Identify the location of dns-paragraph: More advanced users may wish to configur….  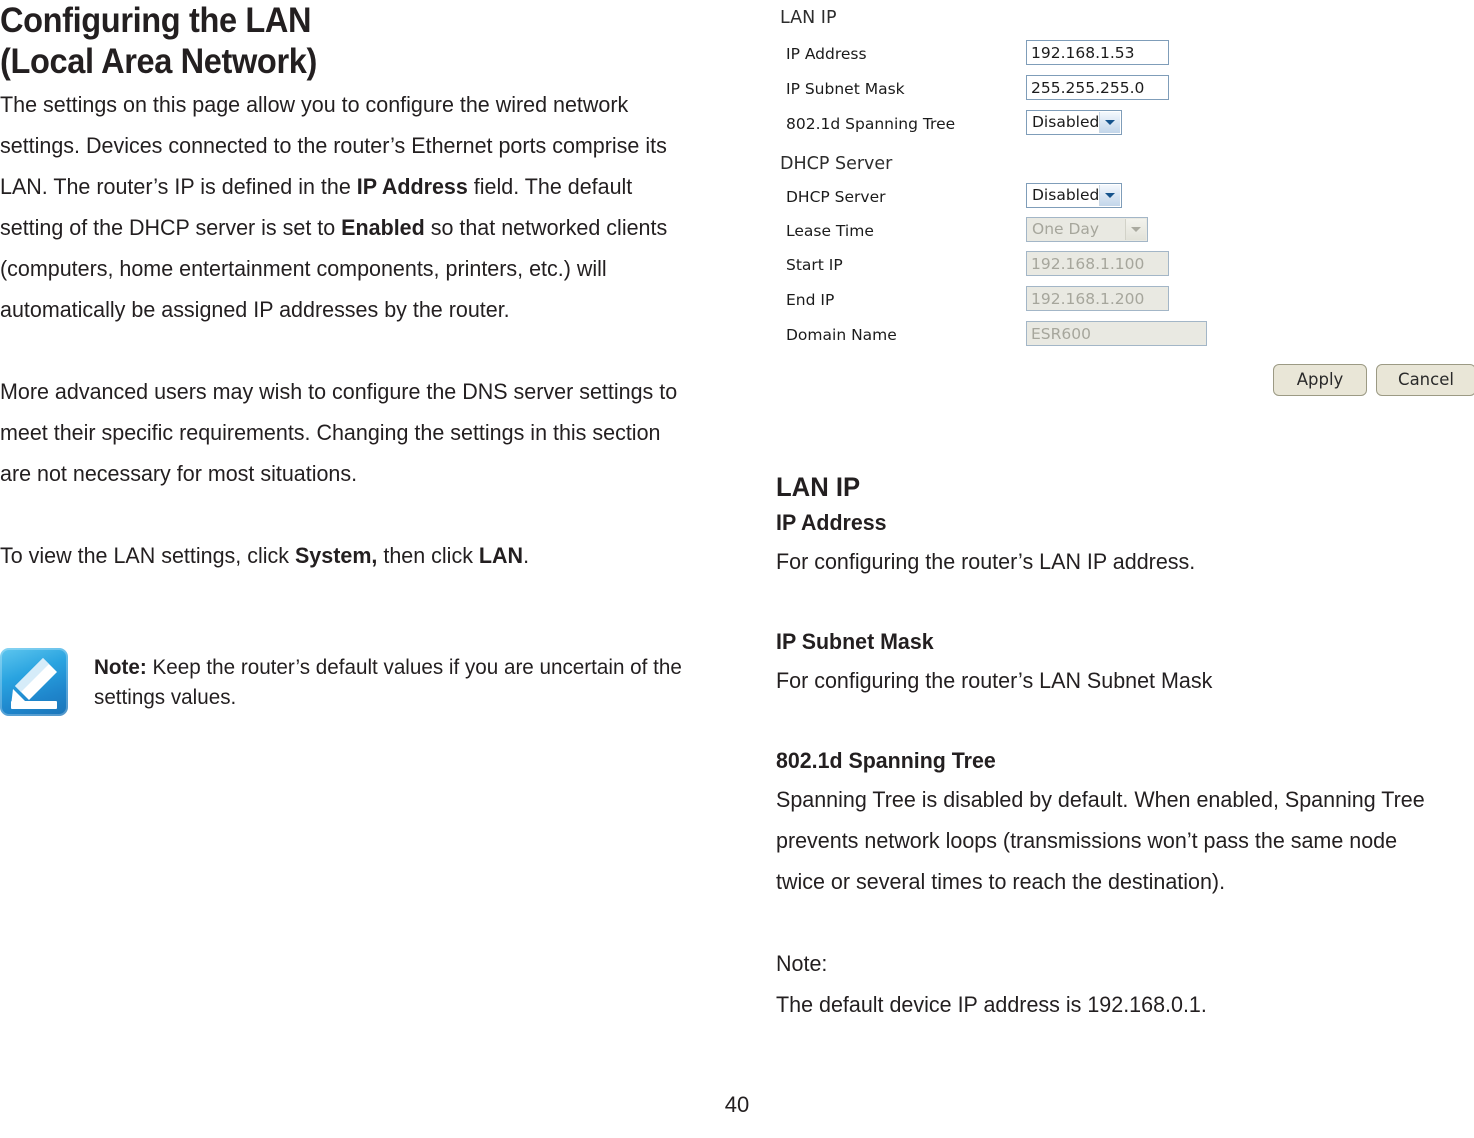
(339, 432).